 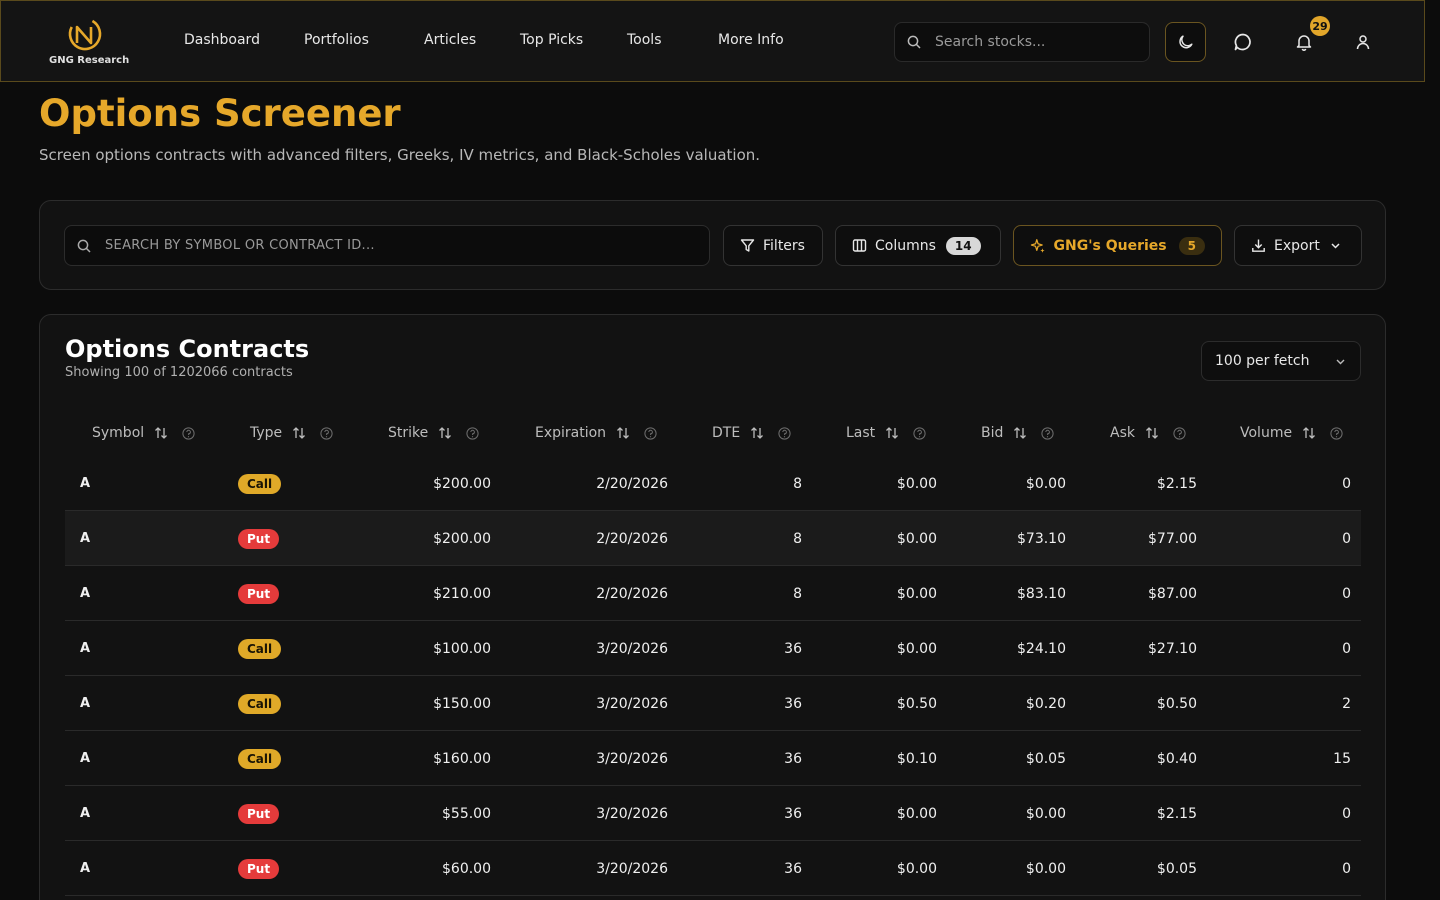 What do you see at coordinates (916, 813) in the screenshot?
I see `last-value: $0.00` at bounding box center [916, 813].